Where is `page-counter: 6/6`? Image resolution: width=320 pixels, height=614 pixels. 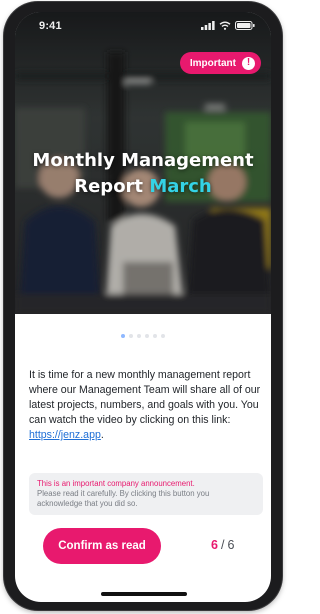 page-counter: 6/6 is located at coordinates (222, 545).